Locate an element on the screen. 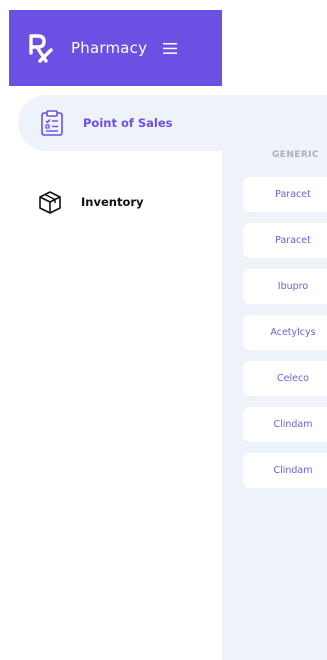  table-row: Acetylcys is located at coordinates (285, 332).